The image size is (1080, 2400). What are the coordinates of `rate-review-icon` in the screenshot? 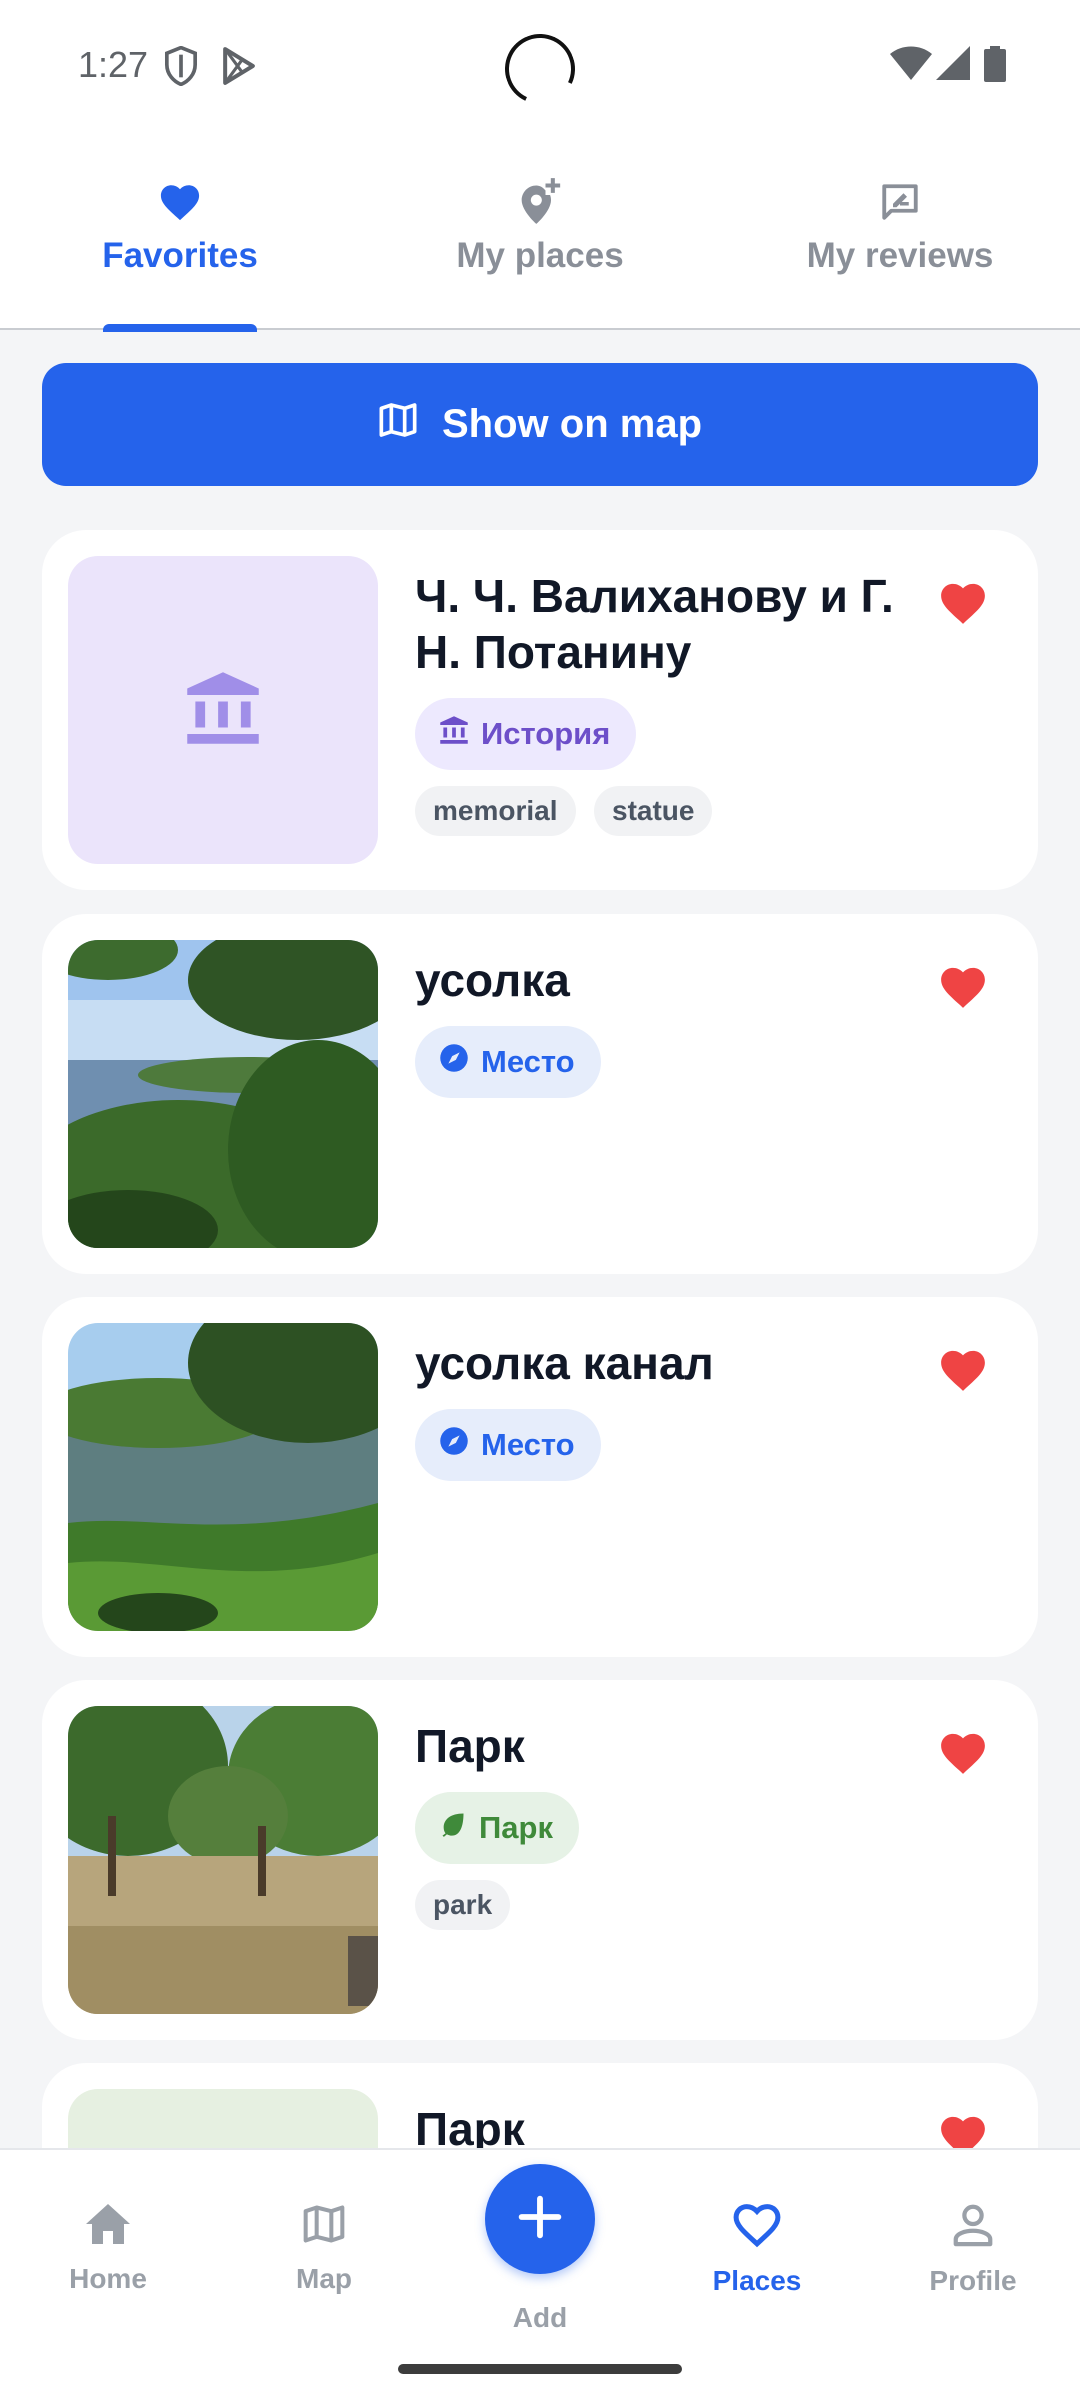 It's located at (900, 202).